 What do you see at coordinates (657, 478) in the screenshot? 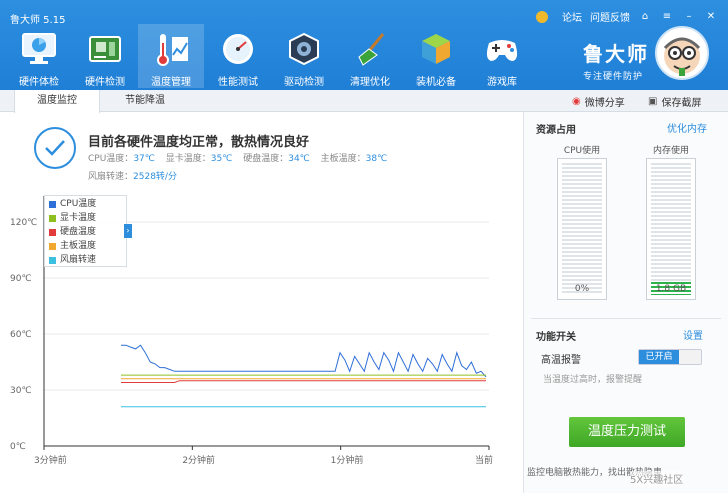
I see `watermark: 5X兴趣社区` at bounding box center [657, 478].